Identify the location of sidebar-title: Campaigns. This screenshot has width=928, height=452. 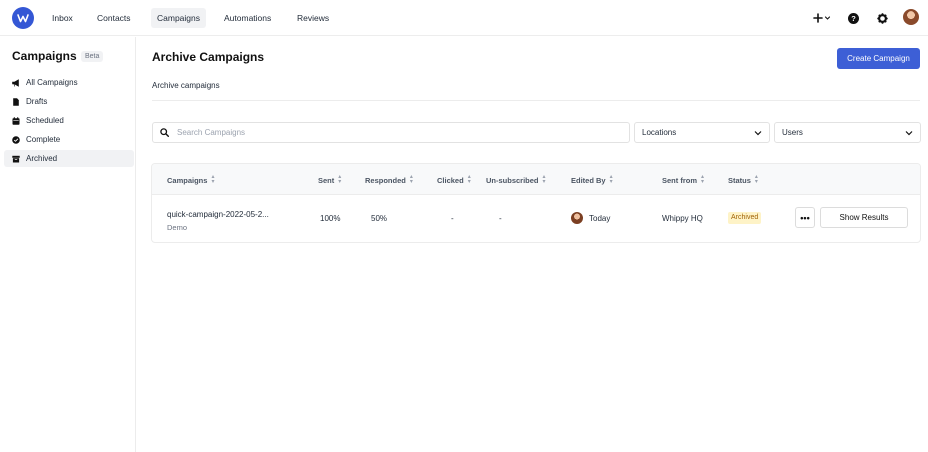
(44, 56).